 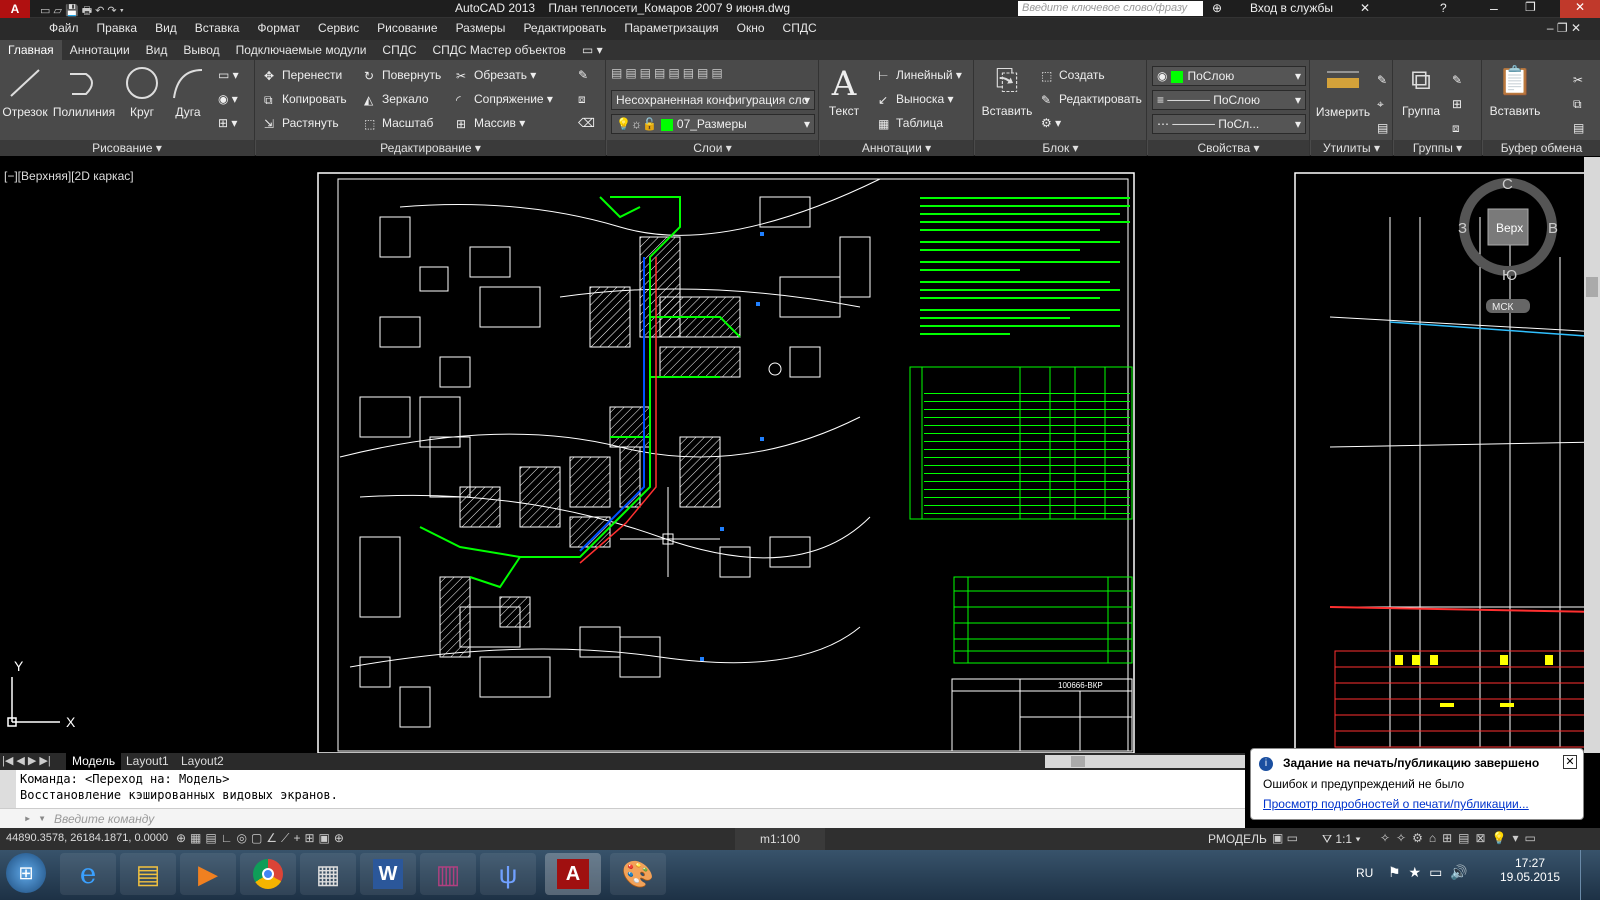 I want to click on paste-button: 📋 Вставить, so click(x=1515, y=91).